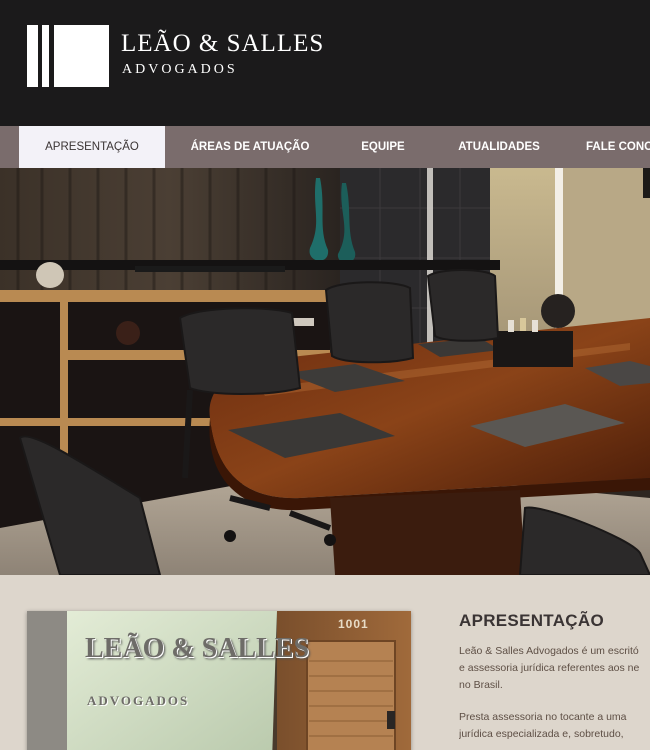 This screenshot has height=750, width=650. What do you see at coordinates (180, 69) in the screenshot?
I see `brand-subtitle: ADVOGADOS` at bounding box center [180, 69].